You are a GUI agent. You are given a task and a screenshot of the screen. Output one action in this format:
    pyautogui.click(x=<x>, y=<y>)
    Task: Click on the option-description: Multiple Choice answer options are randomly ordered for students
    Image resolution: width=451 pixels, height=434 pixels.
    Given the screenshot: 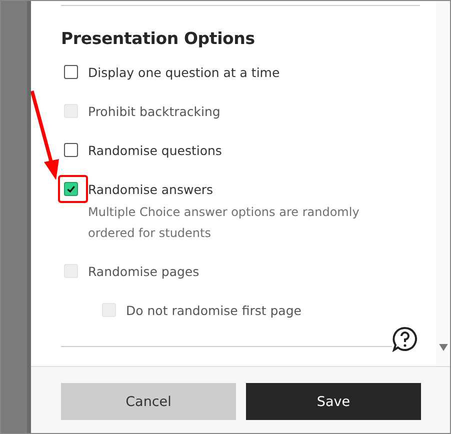 What is the action you would take?
    pyautogui.click(x=224, y=223)
    